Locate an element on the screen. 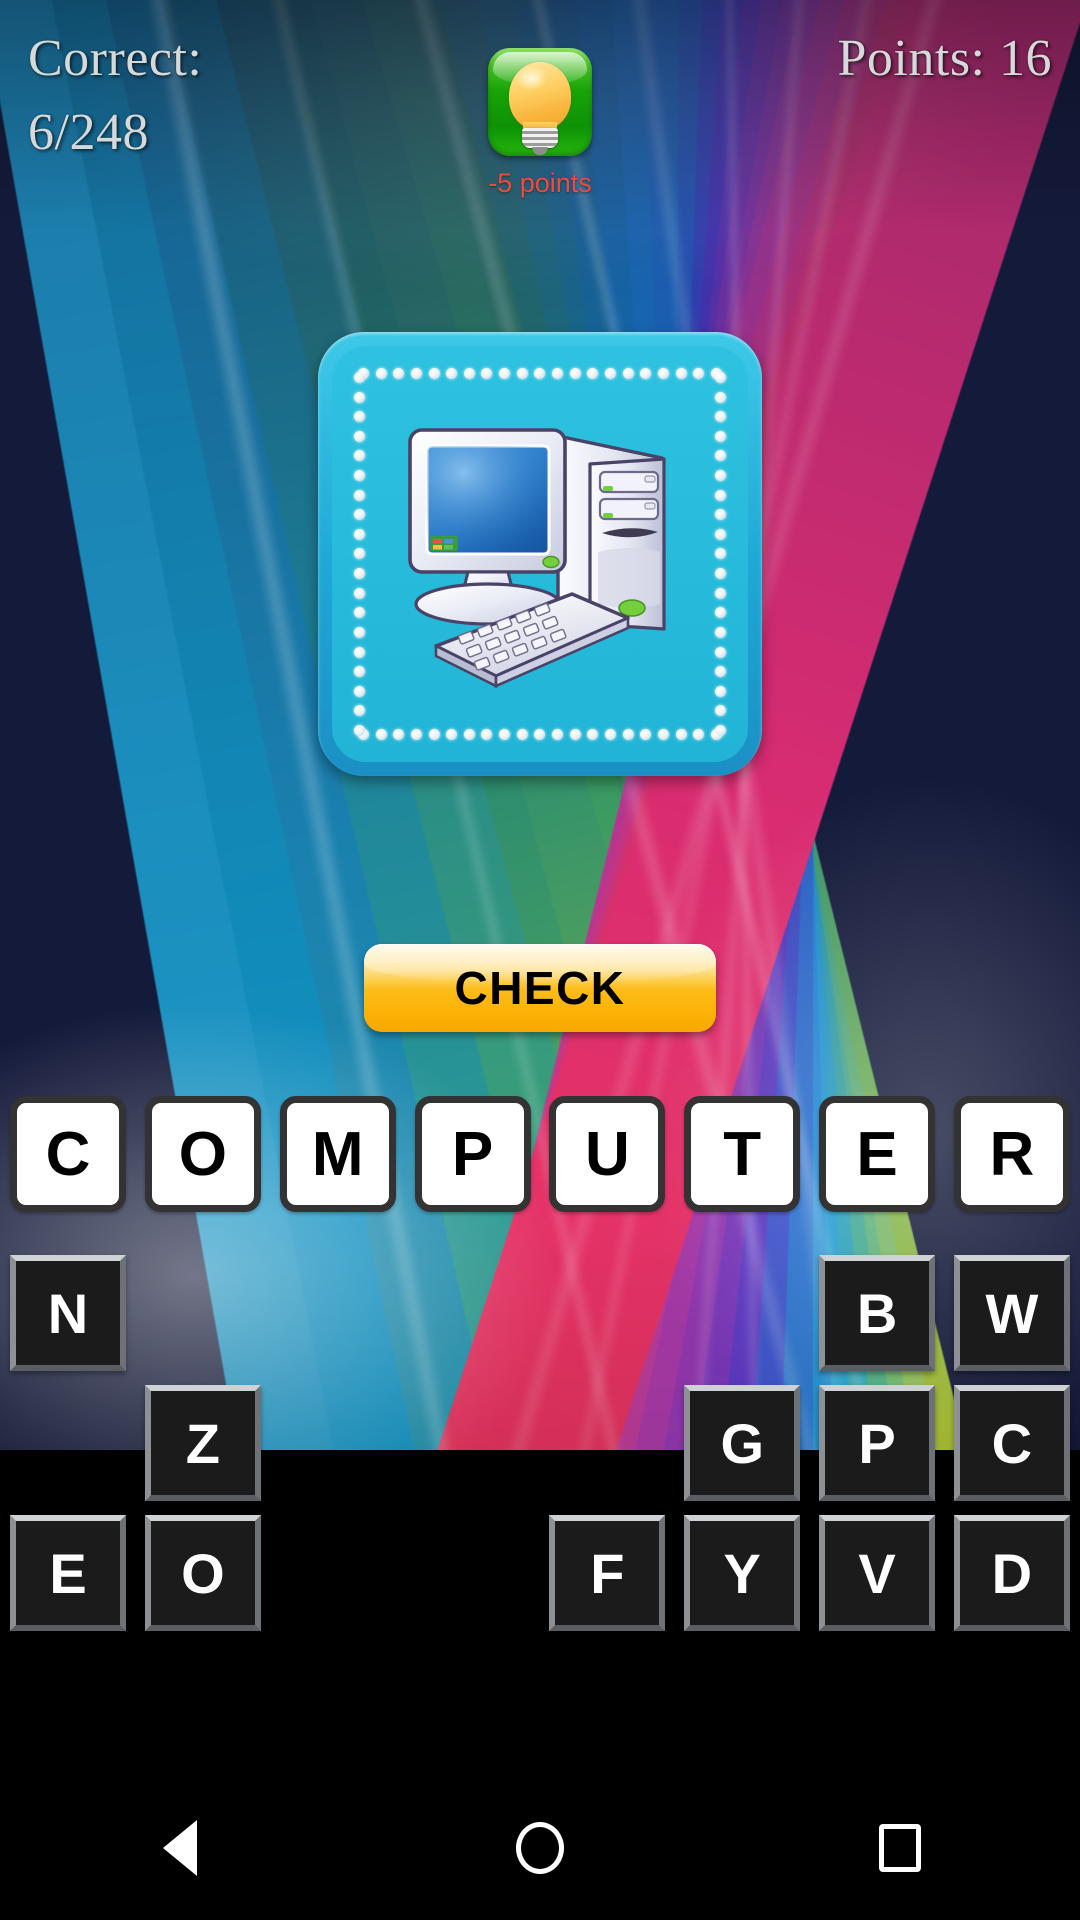 This screenshot has height=1920, width=1080. answer-slot: T is located at coordinates (742, 1154).